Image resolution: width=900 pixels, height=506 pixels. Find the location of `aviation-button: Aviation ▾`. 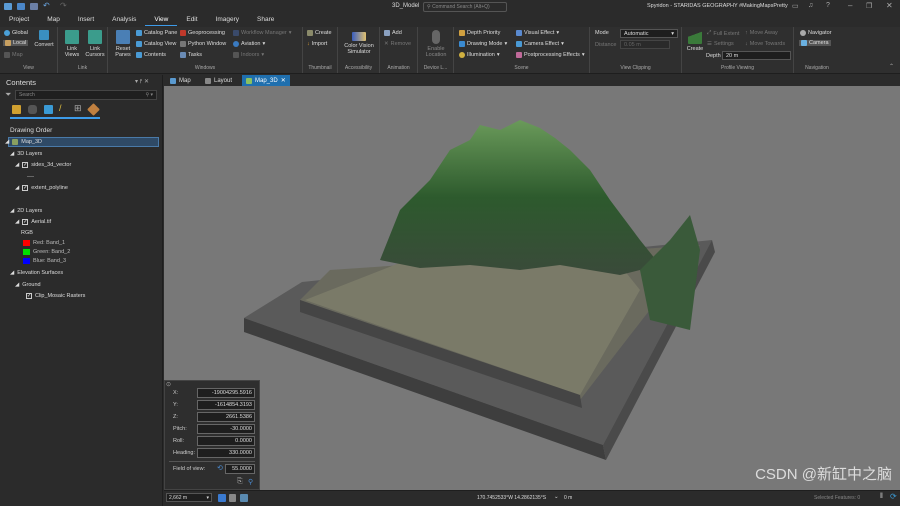

aviation-button: Aviation ▾ is located at coordinates (249, 44).